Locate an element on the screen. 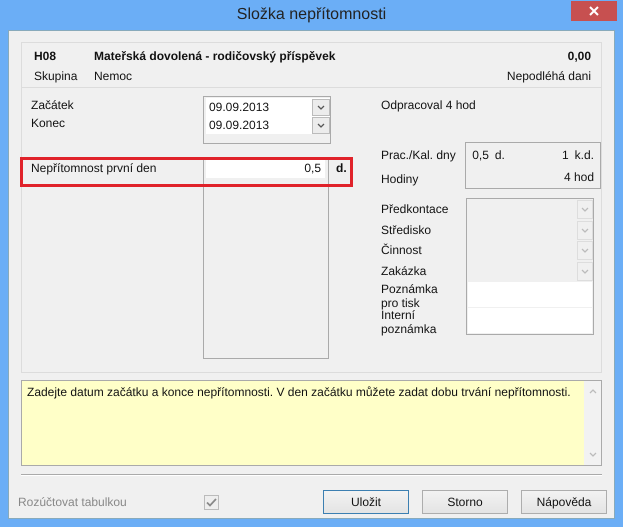  amount: 0,00 is located at coordinates (579, 56).